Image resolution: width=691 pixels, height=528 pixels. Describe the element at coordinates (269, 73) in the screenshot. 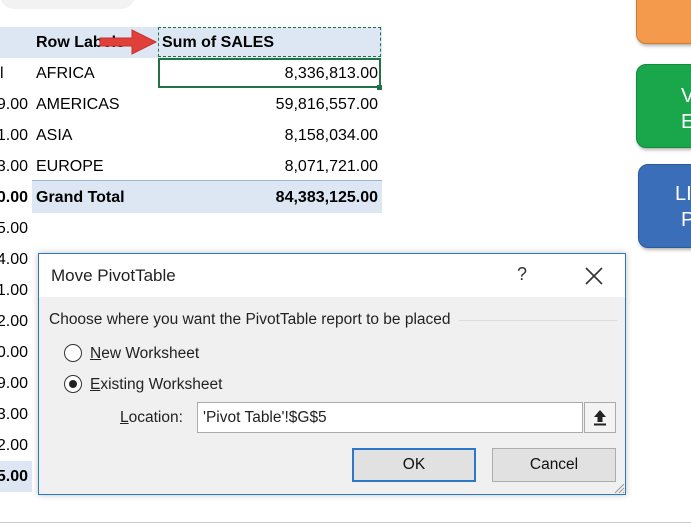

I see `active-cell-border` at that location.